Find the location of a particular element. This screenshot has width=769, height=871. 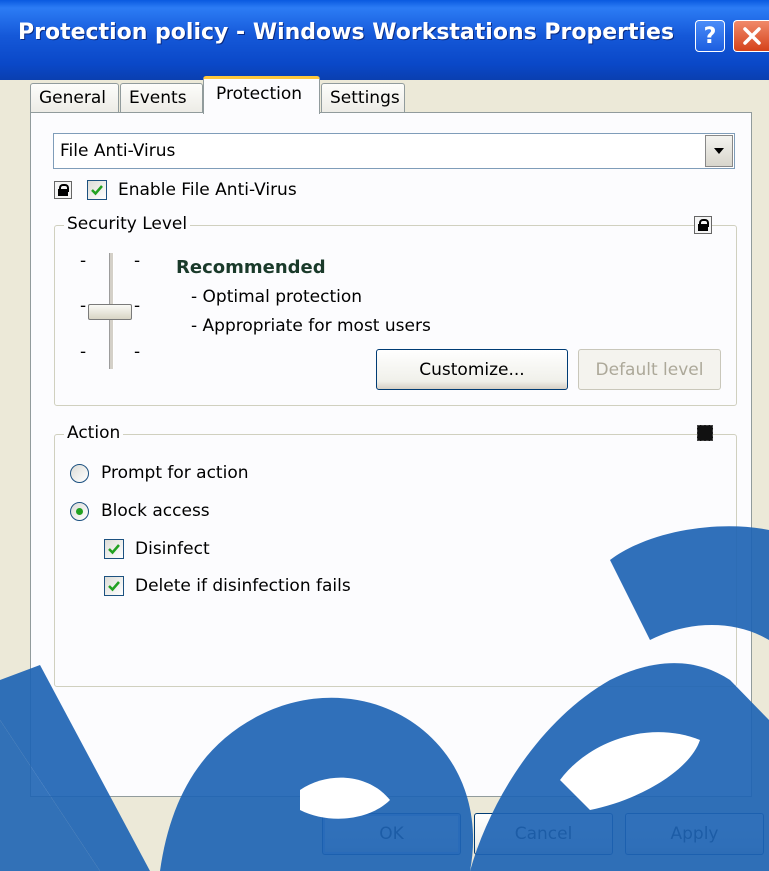

tab-events: Events is located at coordinates (161, 98).